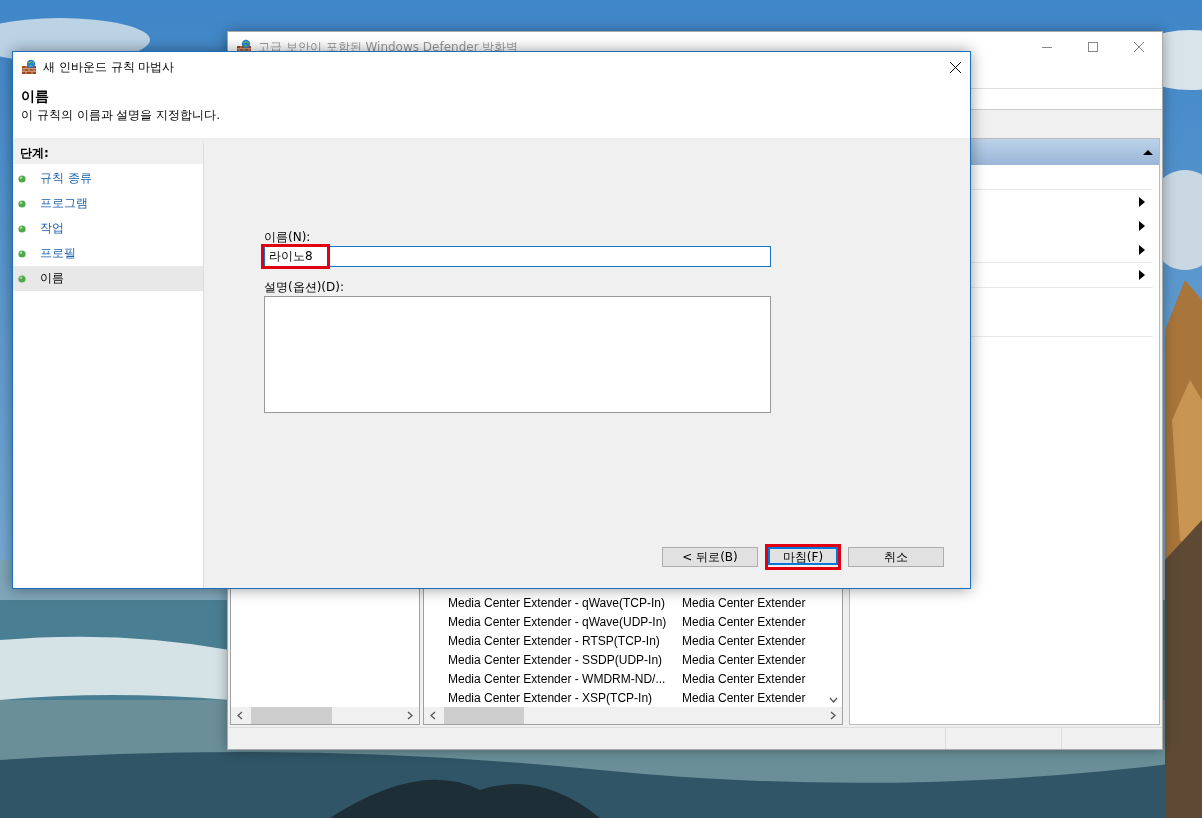  Describe the element at coordinates (833, 700) in the screenshot. I see `scroll-down-icon` at that location.